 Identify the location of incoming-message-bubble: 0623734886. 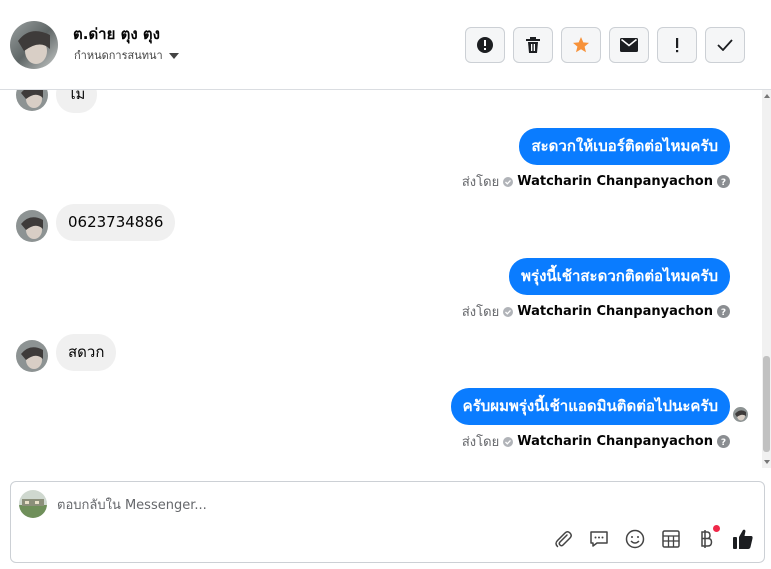
(116, 222).